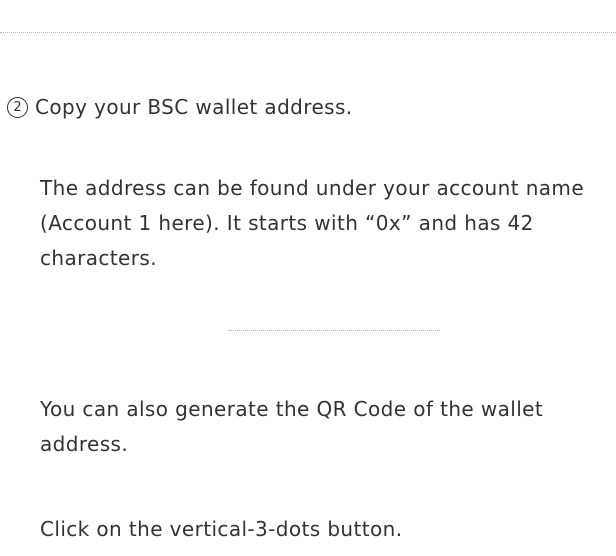  I want to click on section-divider-middle, so click(334, 330).